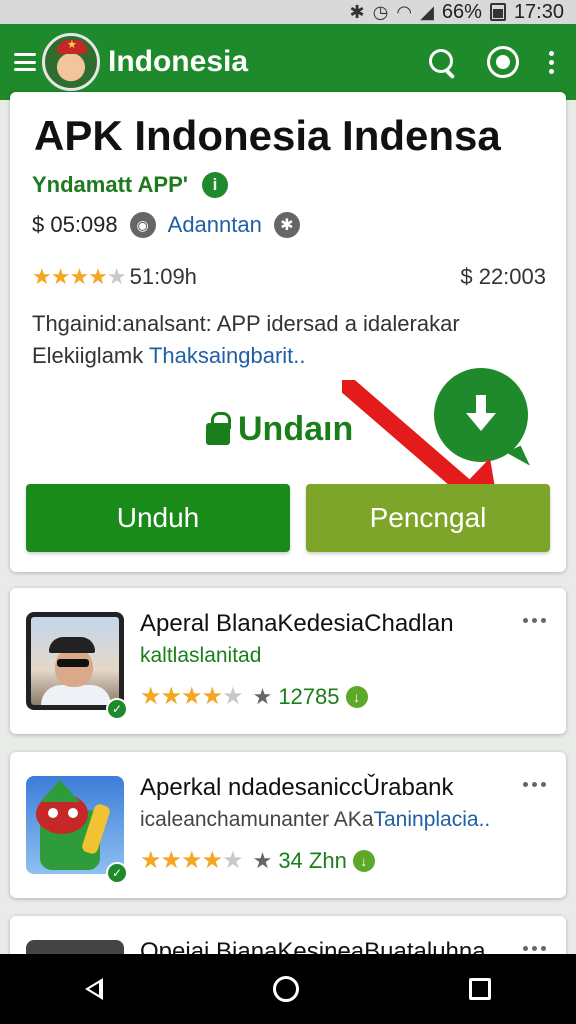 The height and width of the screenshot is (1024, 576). I want to click on system-nav-bar, so click(288, 989).